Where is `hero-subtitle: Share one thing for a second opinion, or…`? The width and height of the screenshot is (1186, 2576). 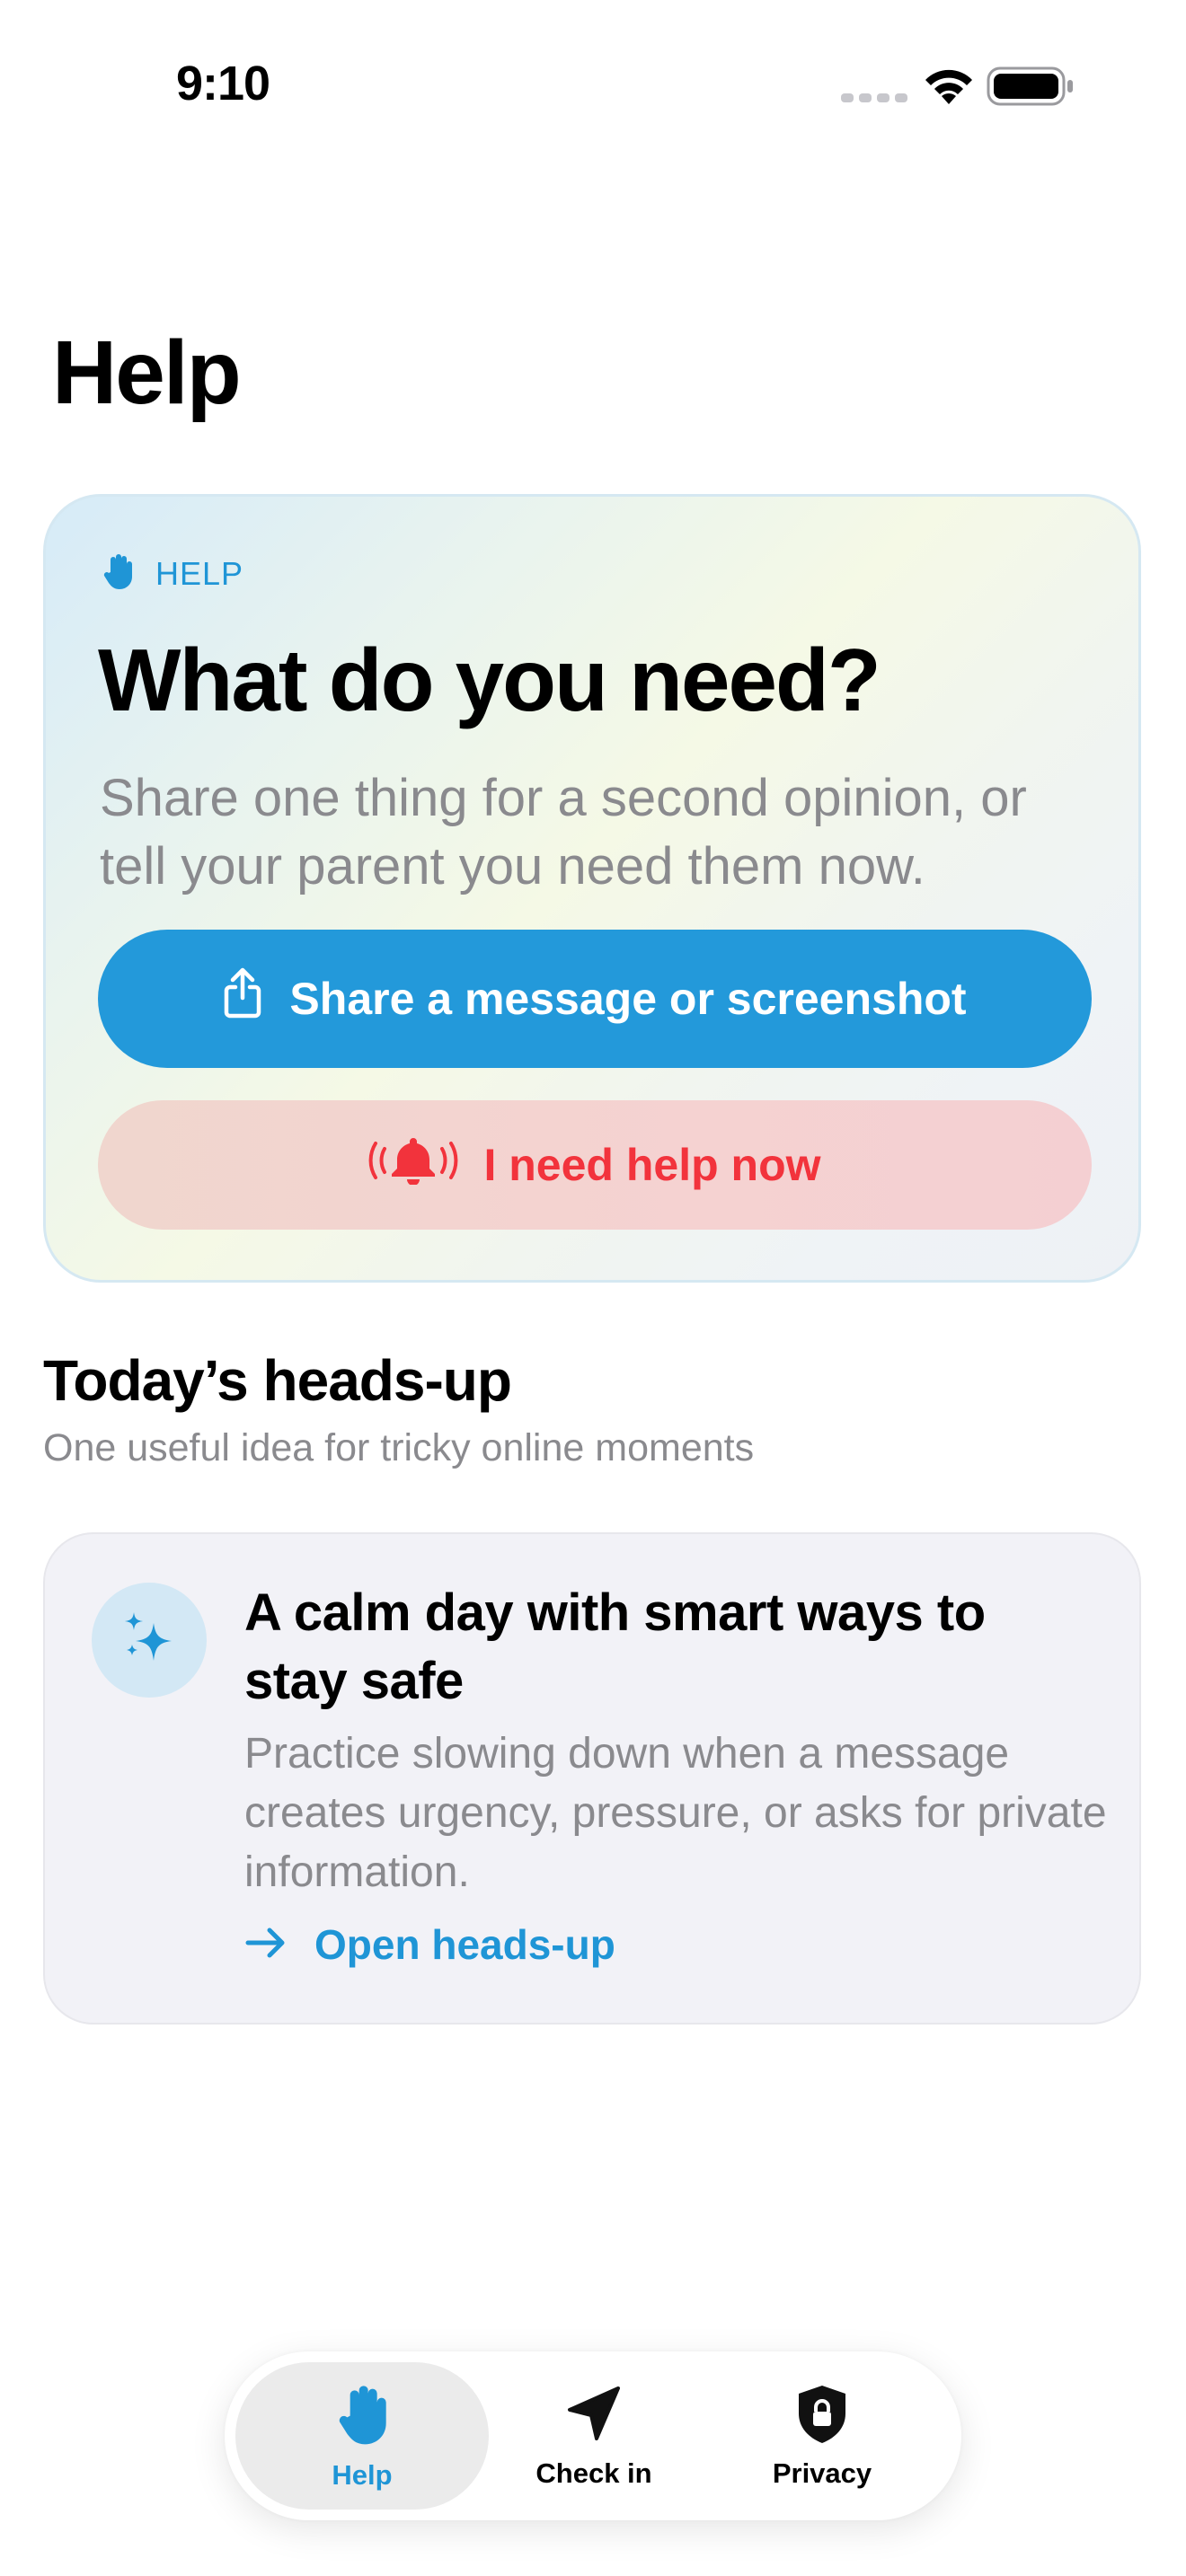
hero-subtitle: Share one thing for a second opinion, or… is located at coordinates (563, 832).